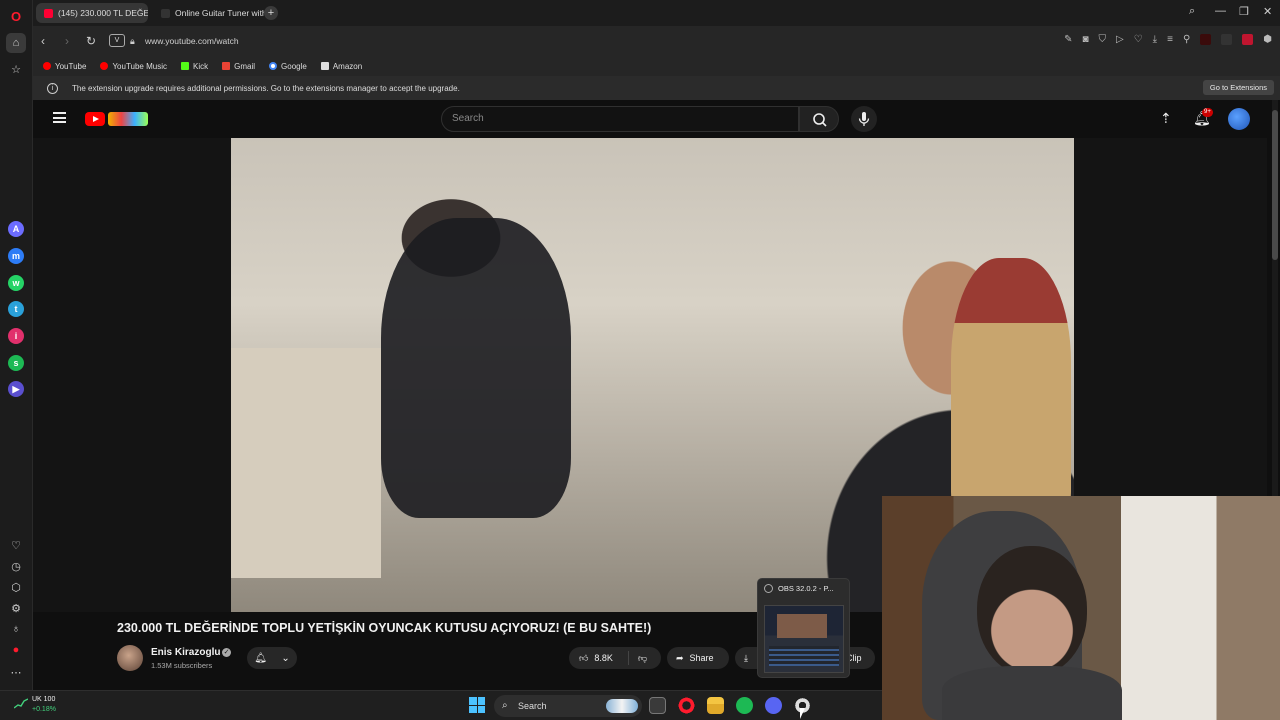  I want to click on close-icon: ✕, so click(1267, 11).